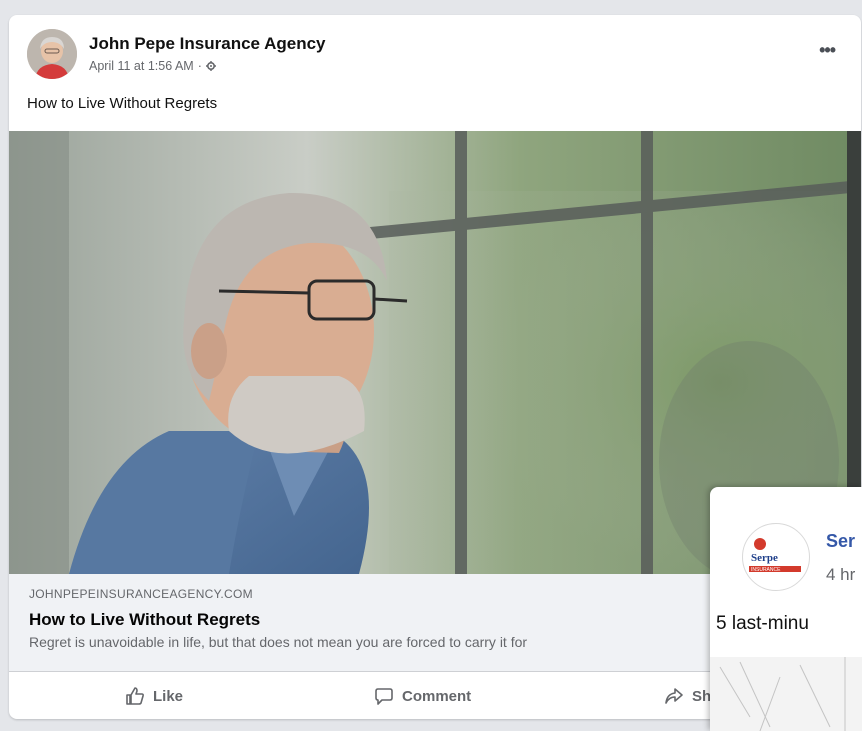  What do you see at coordinates (702, 696) in the screenshot?
I see `share-label: Sh` at bounding box center [702, 696].